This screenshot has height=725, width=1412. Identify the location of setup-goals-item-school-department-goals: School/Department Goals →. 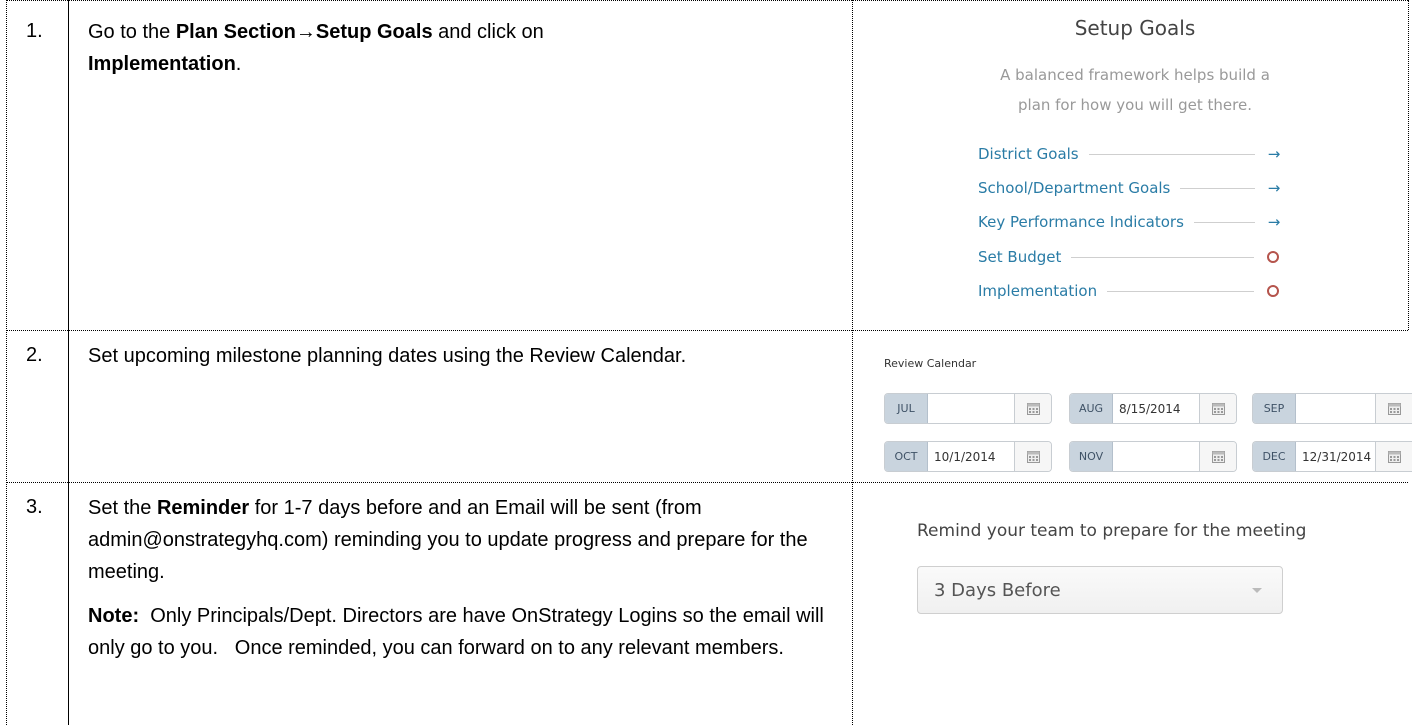
(1130, 188).